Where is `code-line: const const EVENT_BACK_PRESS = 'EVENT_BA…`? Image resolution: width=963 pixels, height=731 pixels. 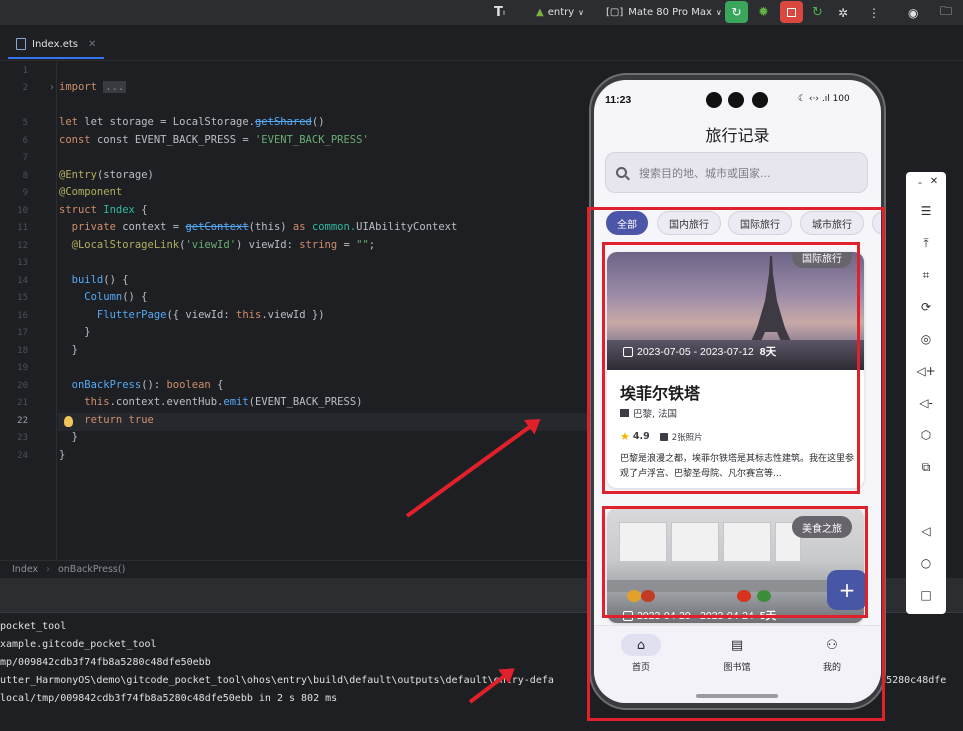
code-line: const const EVENT_BACK_PRESS = 'EVENT_BA… is located at coordinates (214, 140).